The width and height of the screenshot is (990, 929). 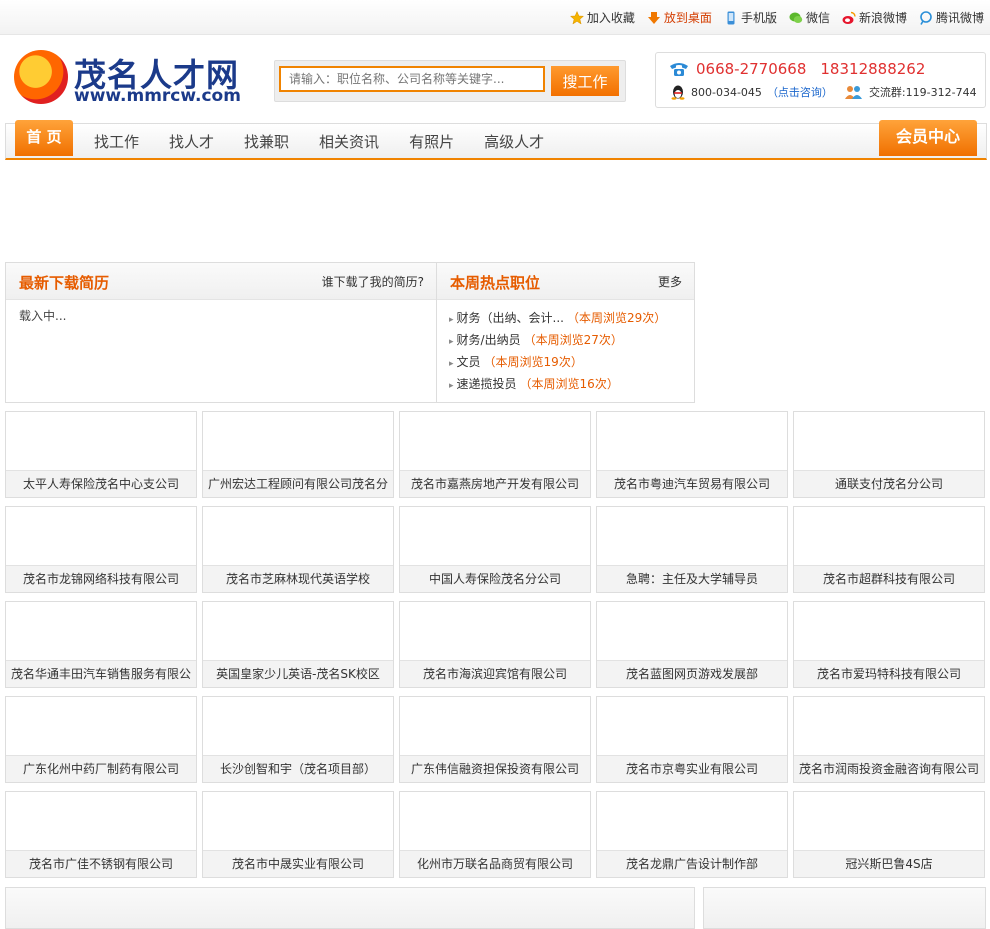 What do you see at coordinates (557, 362) in the screenshot?
I see `list-item: ▸ 文员 （本周浏览19次）` at bounding box center [557, 362].